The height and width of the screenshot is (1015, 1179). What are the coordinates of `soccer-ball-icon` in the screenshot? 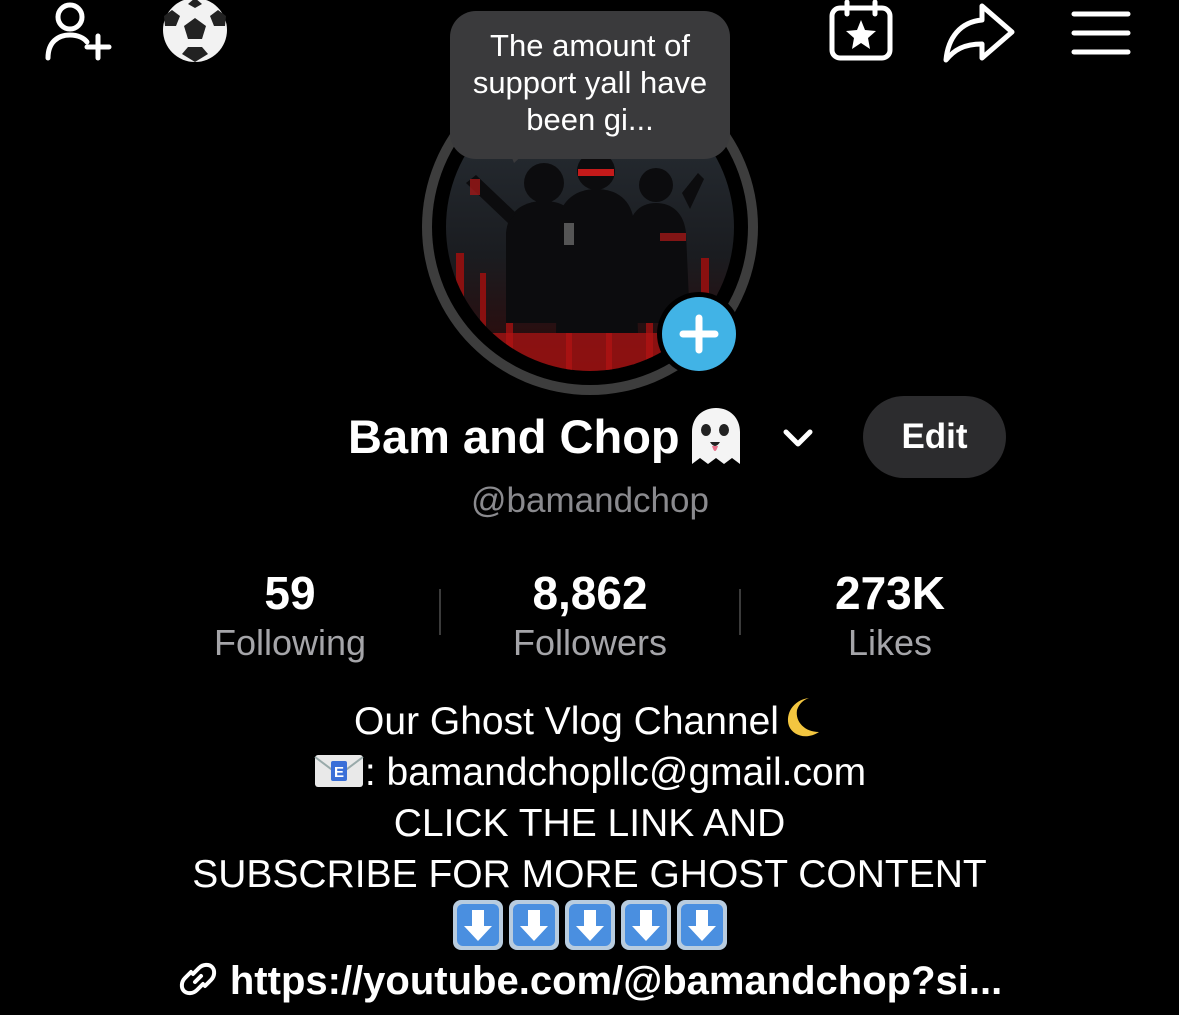 It's located at (195, 32).